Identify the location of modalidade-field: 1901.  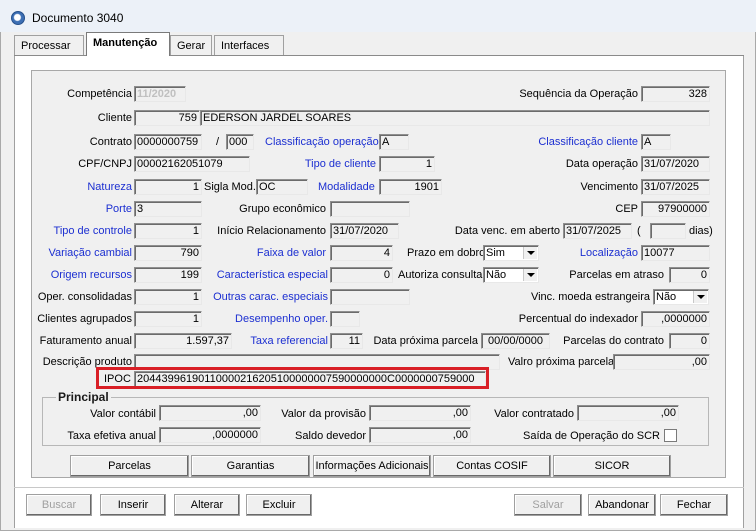
(410, 187).